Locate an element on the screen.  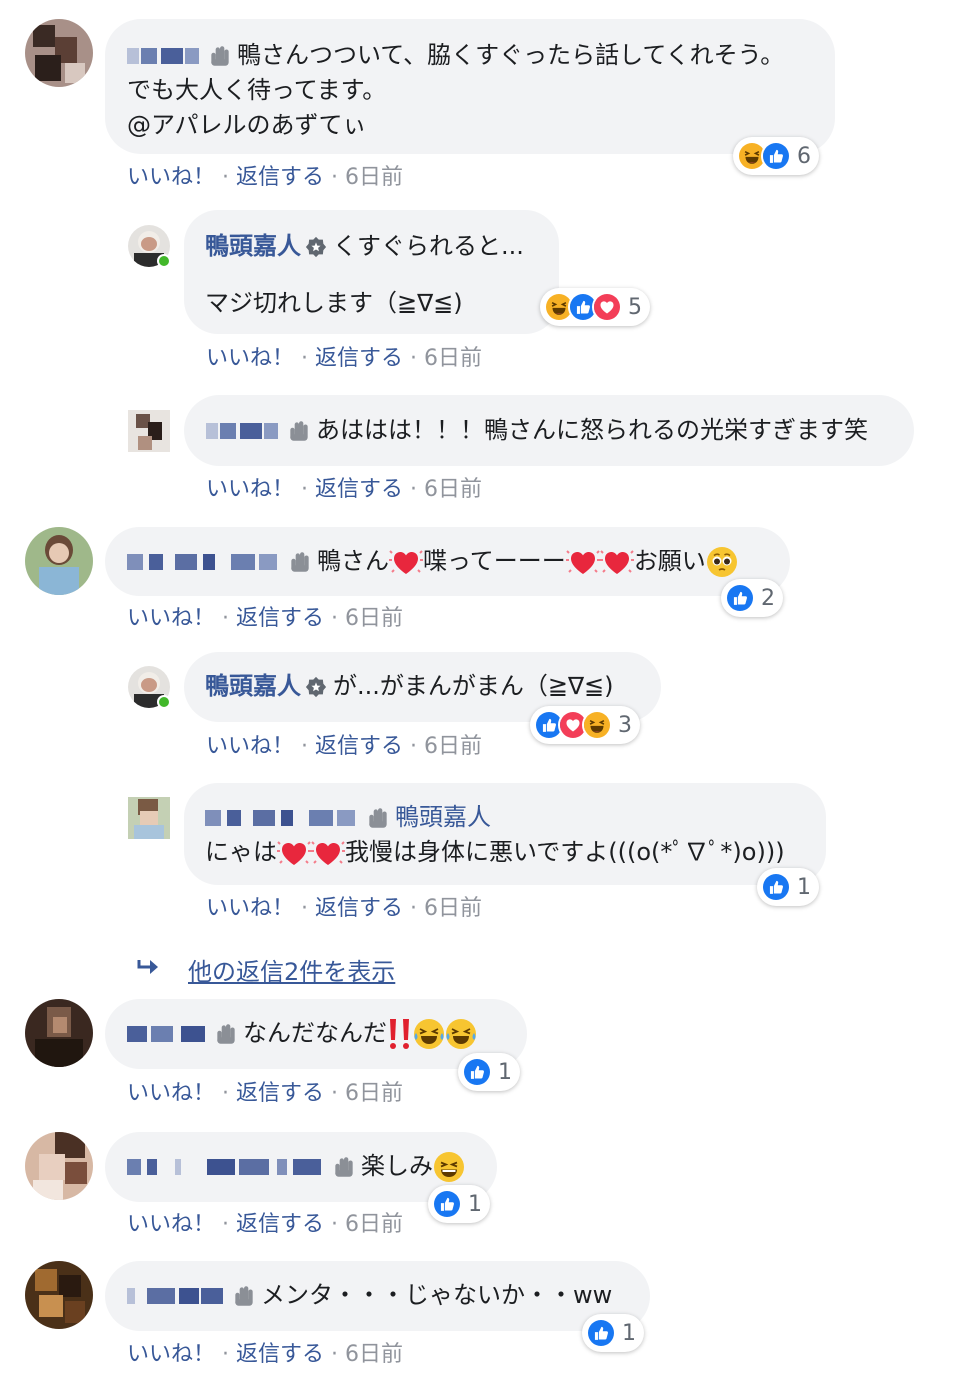
double-exclamation-icon is located at coordinates (400, 1034).